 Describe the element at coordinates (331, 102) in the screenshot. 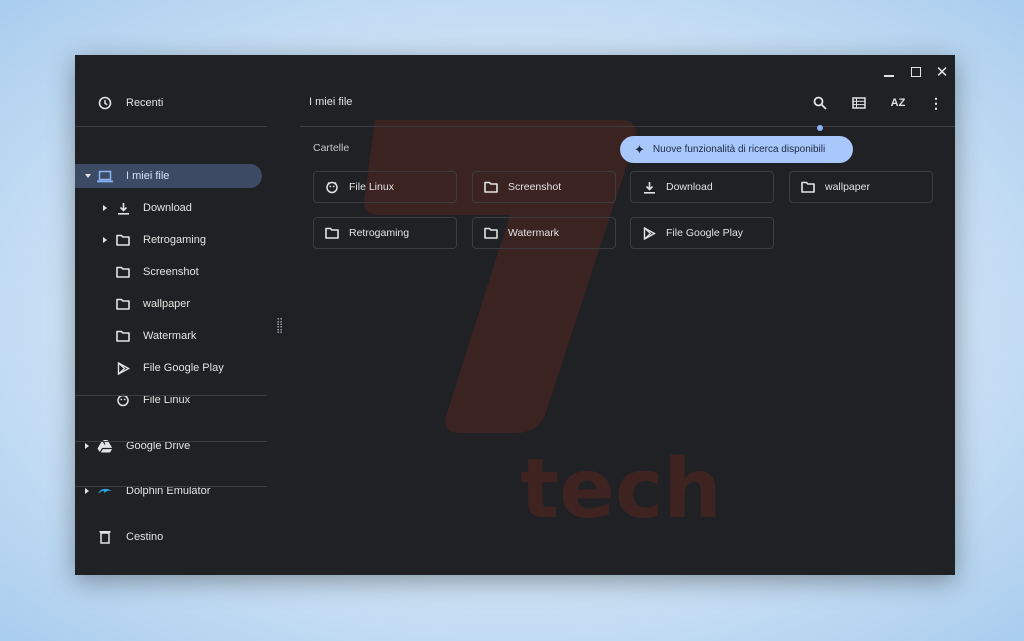

I see `page-title: I miei file` at that location.